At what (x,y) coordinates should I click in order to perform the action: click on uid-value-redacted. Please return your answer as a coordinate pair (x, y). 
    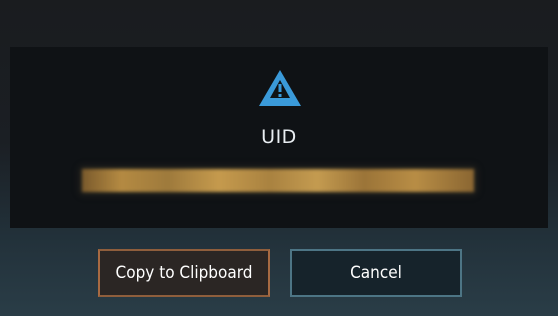
    Looking at the image, I should click on (278, 180).